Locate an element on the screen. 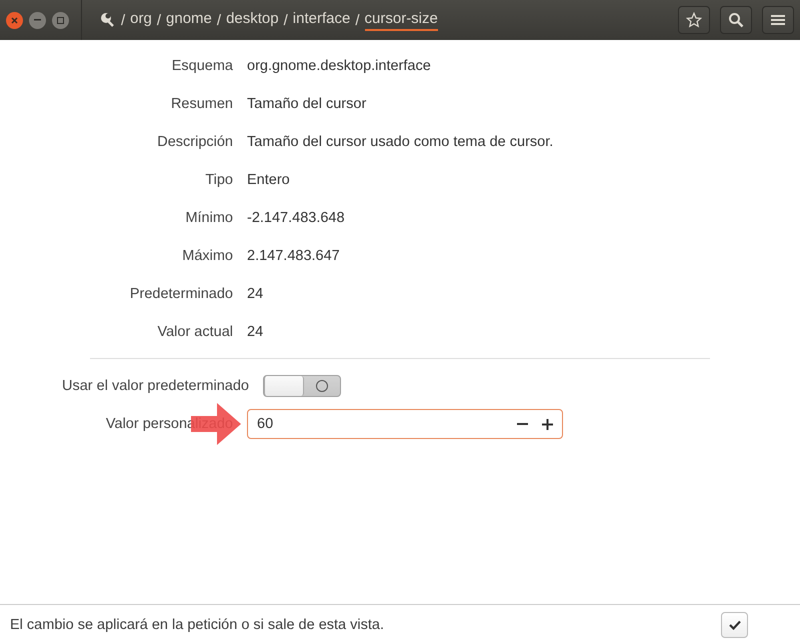 The width and height of the screenshot is (800, 644). path-segment: interface is located at coordinates (321, 20).